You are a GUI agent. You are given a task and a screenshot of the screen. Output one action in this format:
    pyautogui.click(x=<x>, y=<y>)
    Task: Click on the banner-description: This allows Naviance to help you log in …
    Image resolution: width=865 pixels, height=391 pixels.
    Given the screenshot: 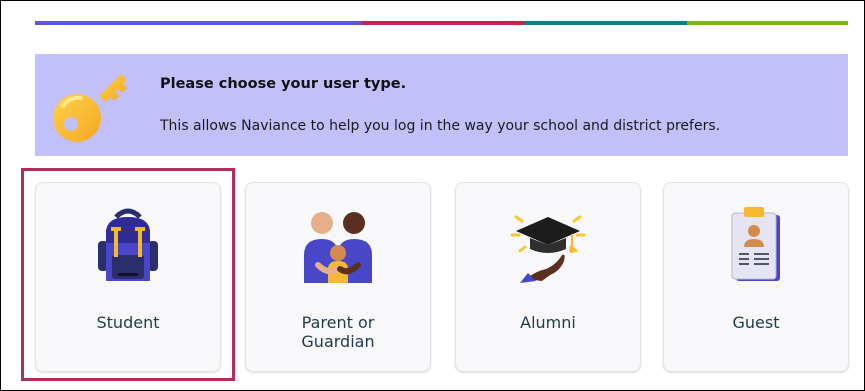 What is the action you would take?
    pyautogui.click(x=440, y=126)
    